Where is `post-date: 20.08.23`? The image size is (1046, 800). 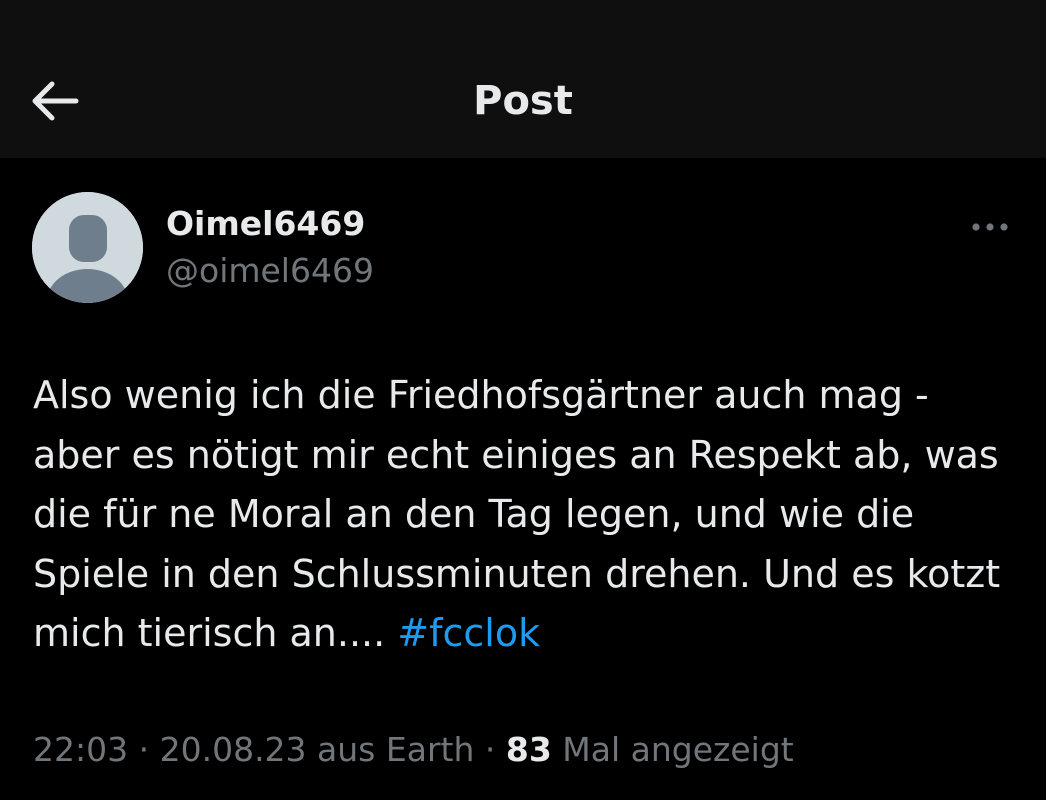
post-date: 20.08.23 is located at coordinates (233, 749).